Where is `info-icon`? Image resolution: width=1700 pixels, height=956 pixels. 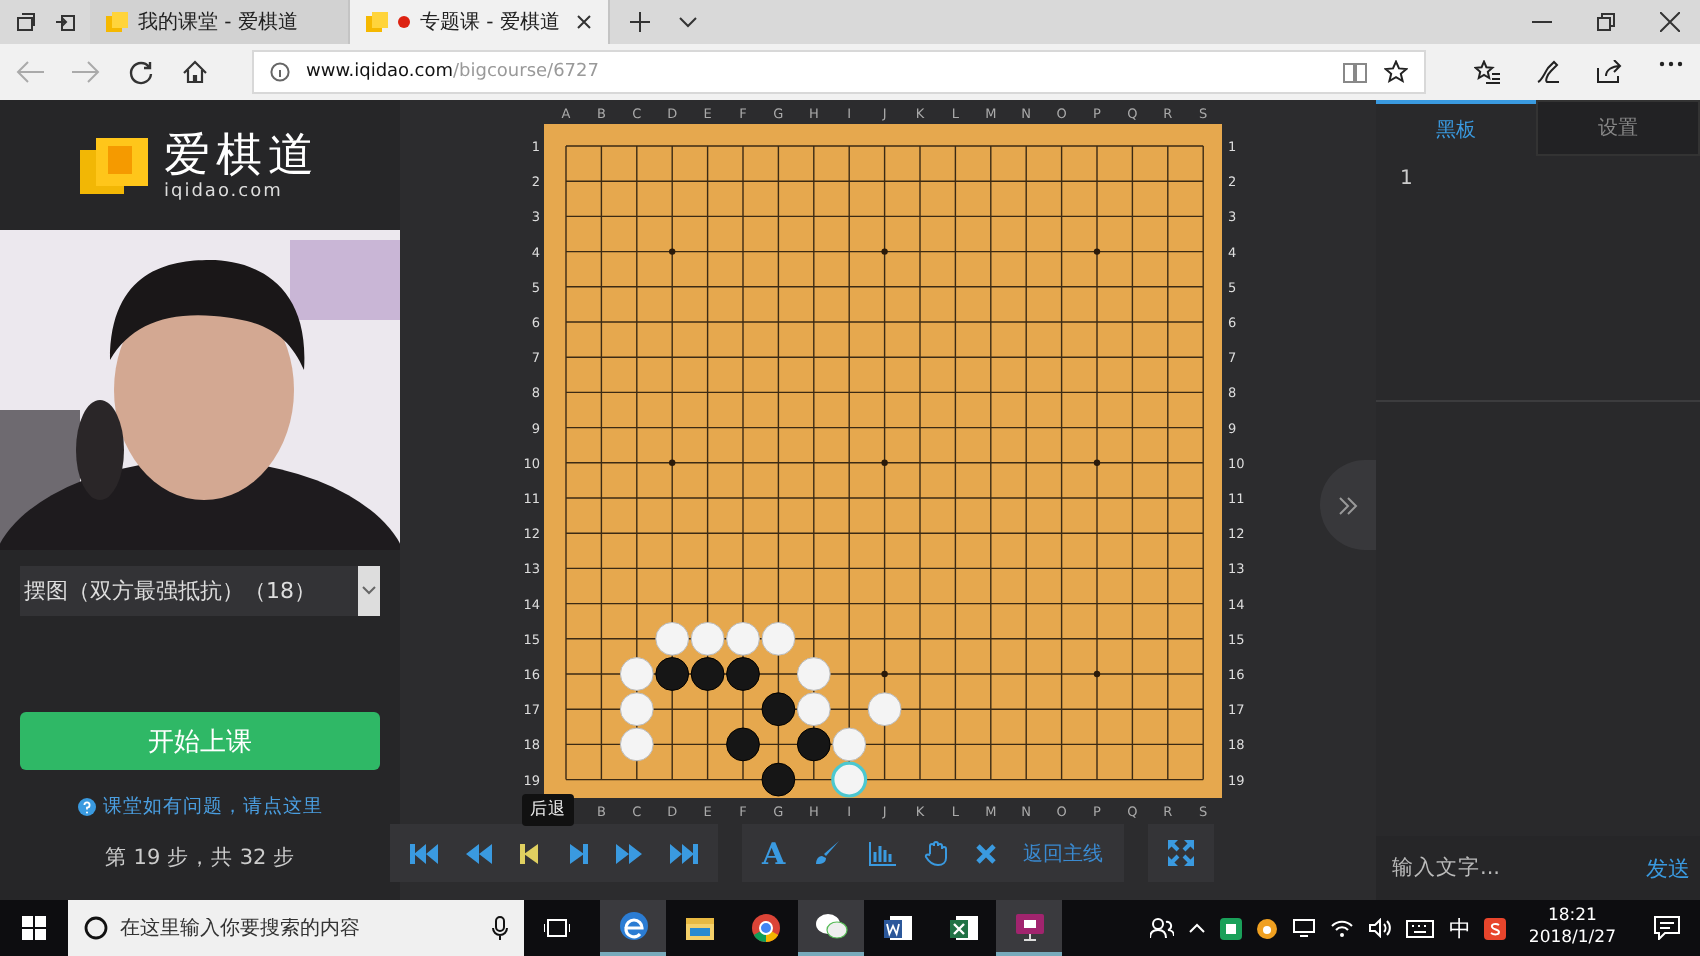 info-icon is located at coordinates (280, 72).